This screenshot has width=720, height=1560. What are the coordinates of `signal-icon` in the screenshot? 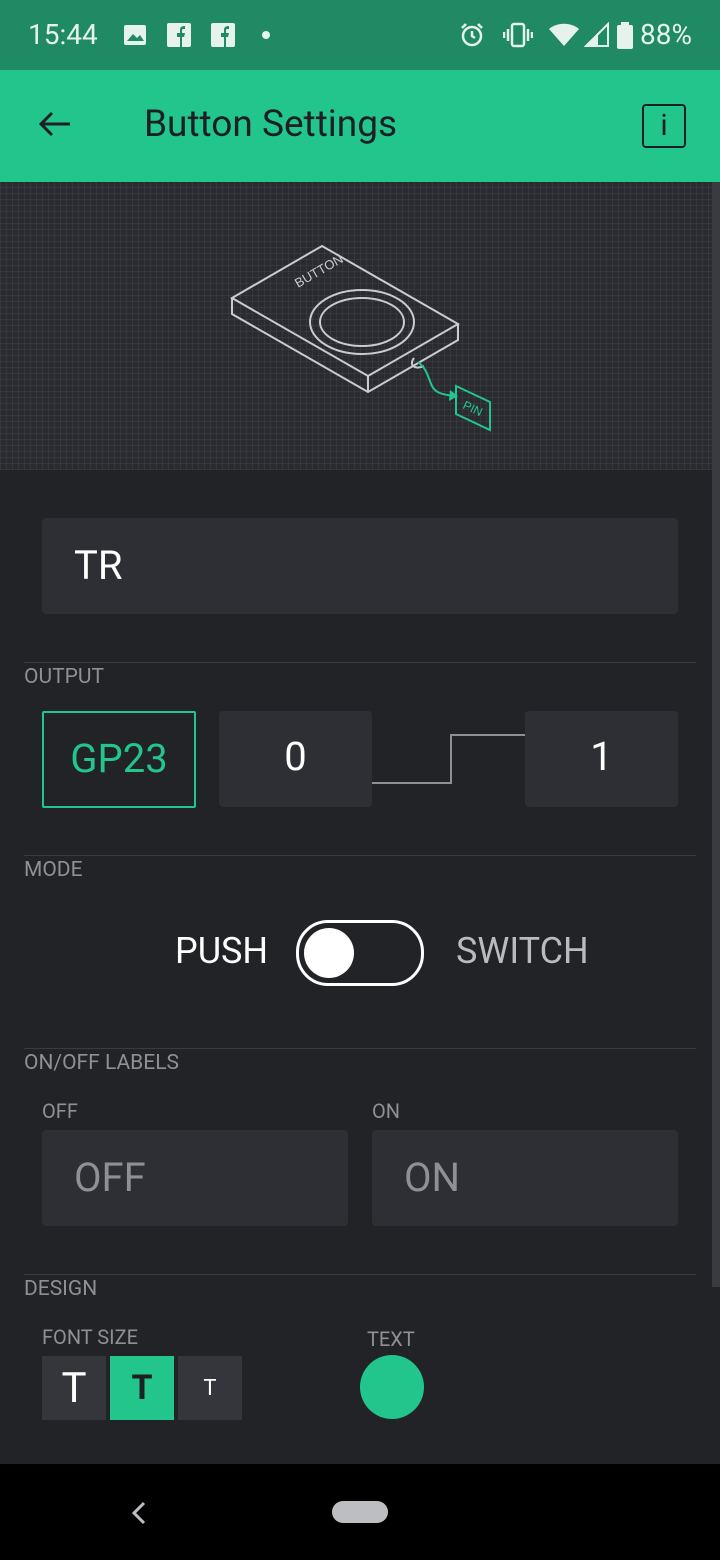 It's located at (596, 34).